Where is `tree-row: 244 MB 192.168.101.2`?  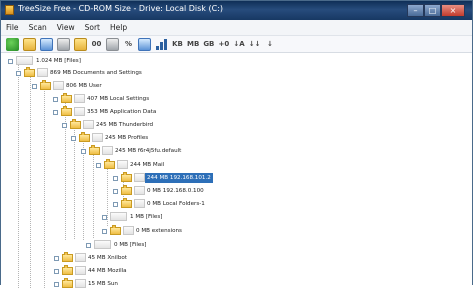
tree-row: 244 MB 192.168.101.2 is located at coordinates (185, 177).